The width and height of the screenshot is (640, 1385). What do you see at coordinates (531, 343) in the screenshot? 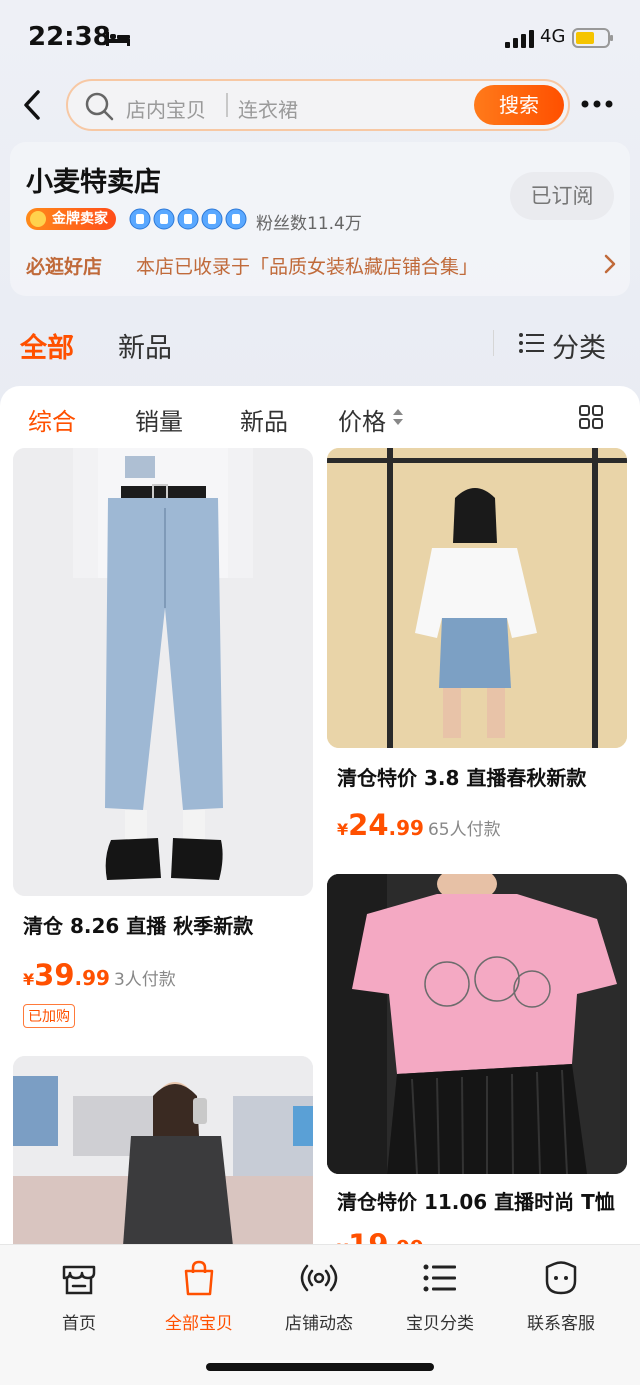
I see `category-list-icon` at bounding box center [531, 343].